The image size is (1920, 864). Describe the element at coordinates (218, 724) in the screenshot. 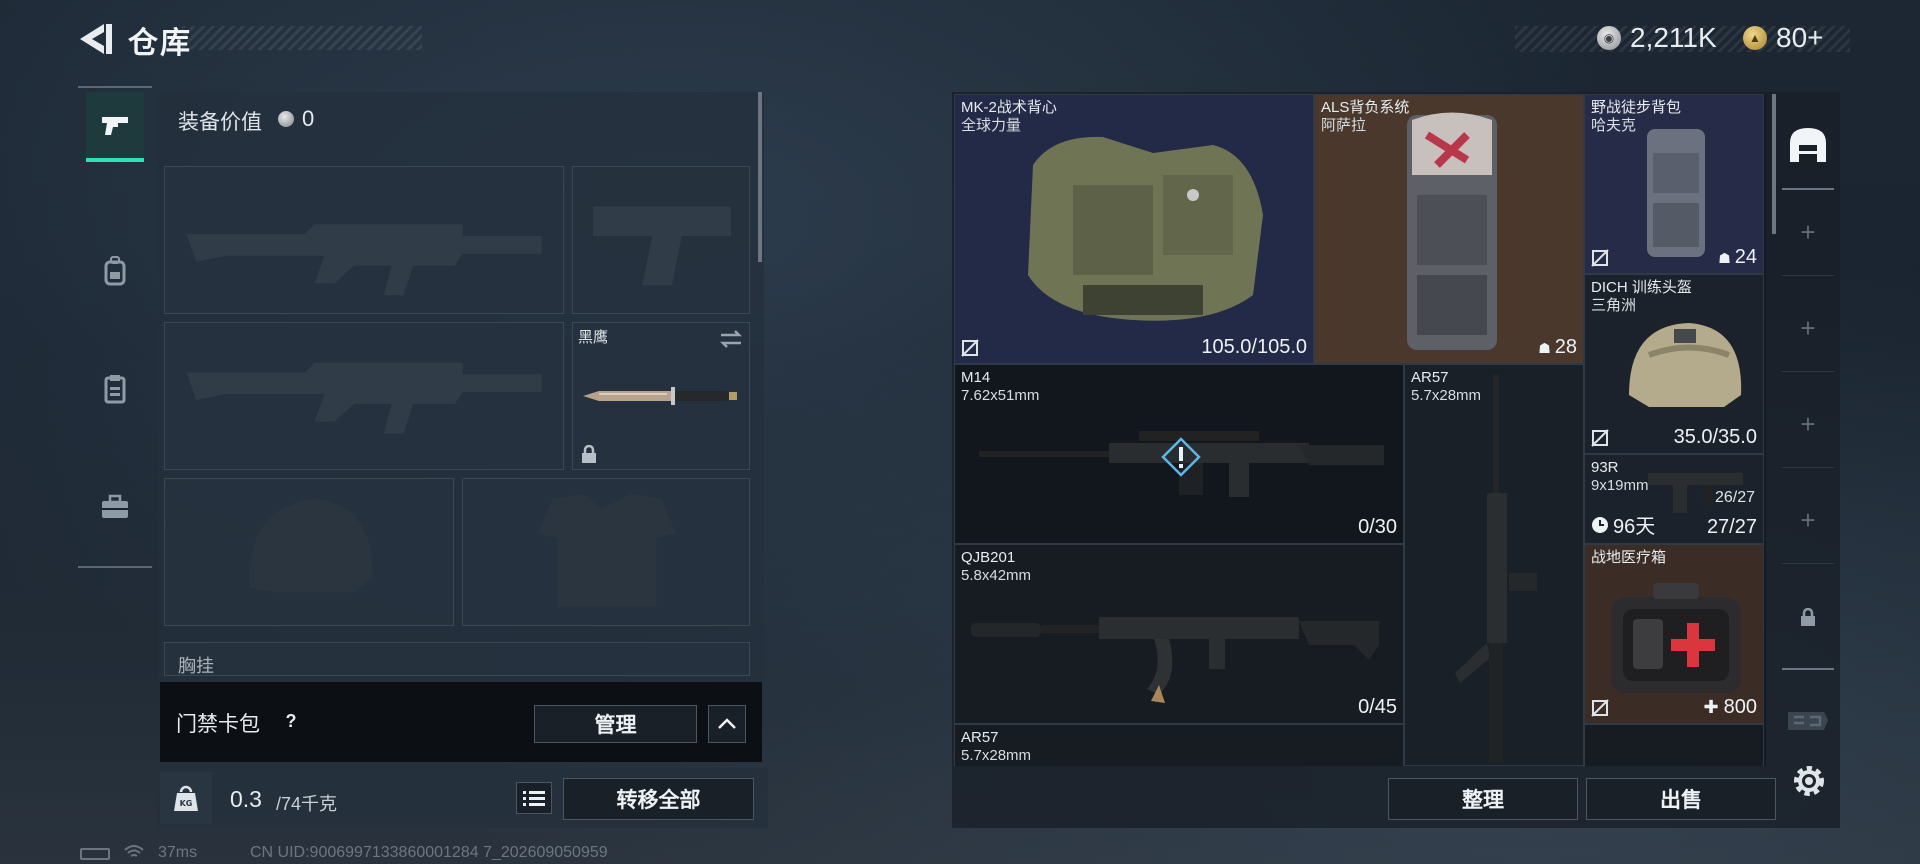

I see `access-card-label: 门禁卡包` at that location.